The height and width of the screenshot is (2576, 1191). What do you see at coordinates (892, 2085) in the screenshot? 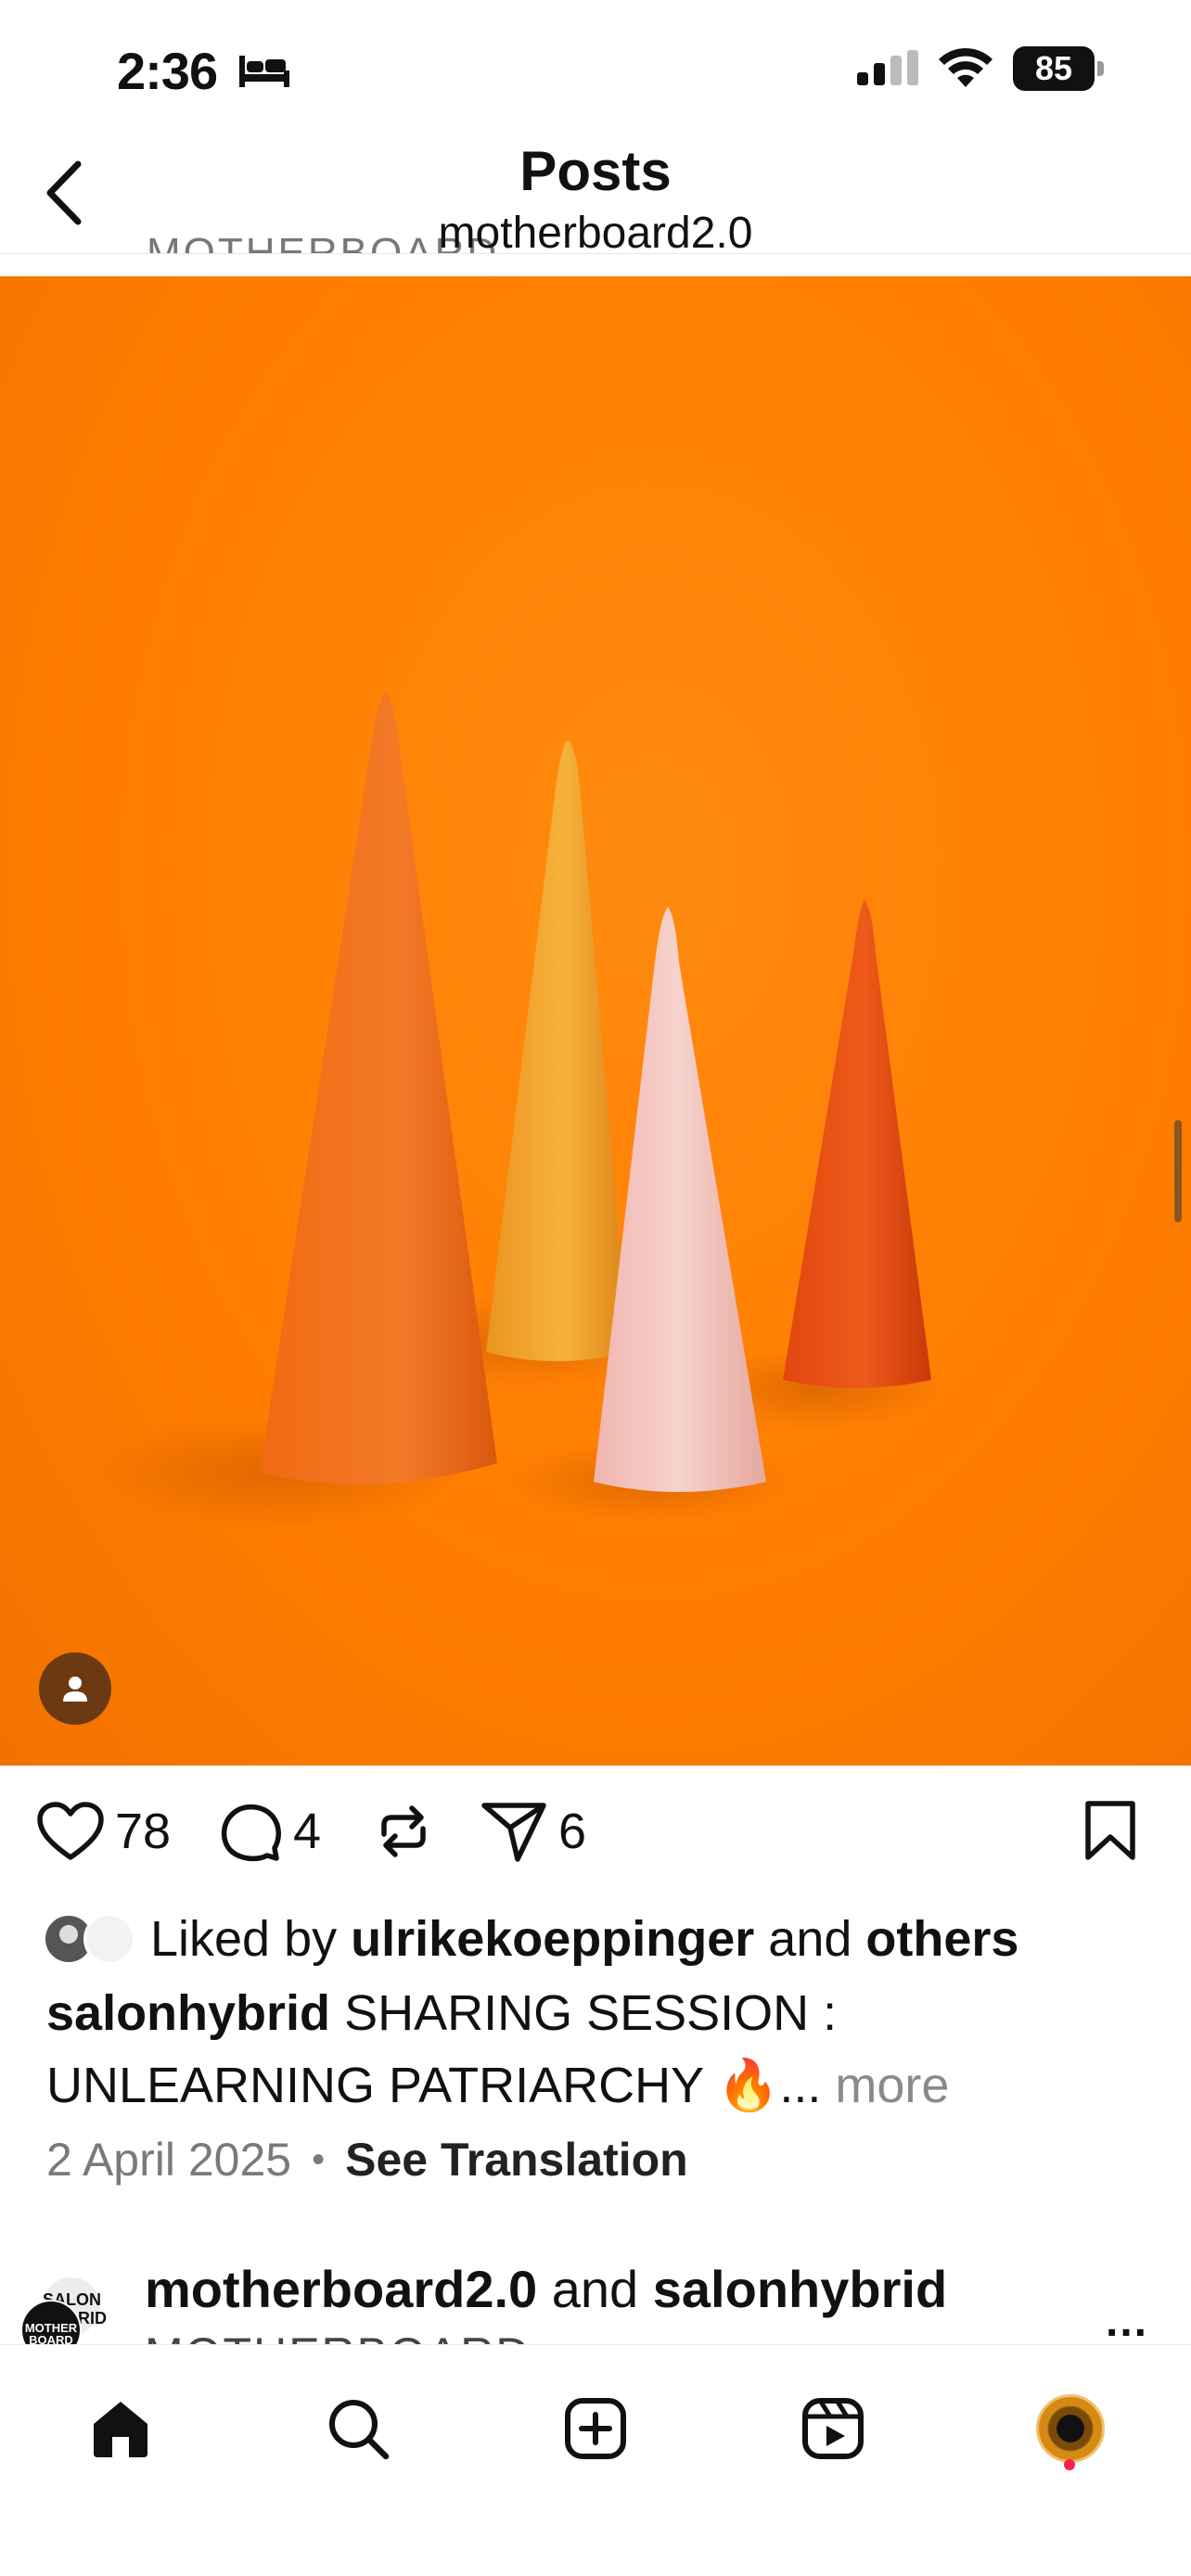
I see `more-link: more` at bounding box center [892, 2085].